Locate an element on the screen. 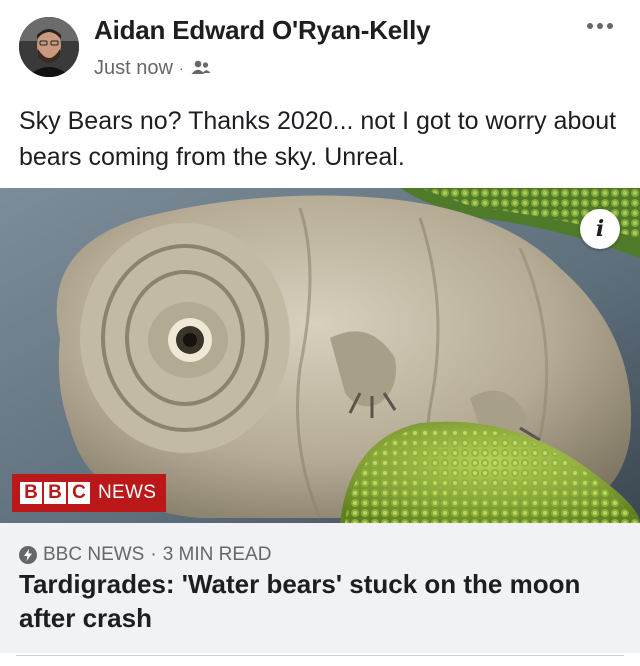 The image size is (640, 666). divider is located at coordinates (320, 655).